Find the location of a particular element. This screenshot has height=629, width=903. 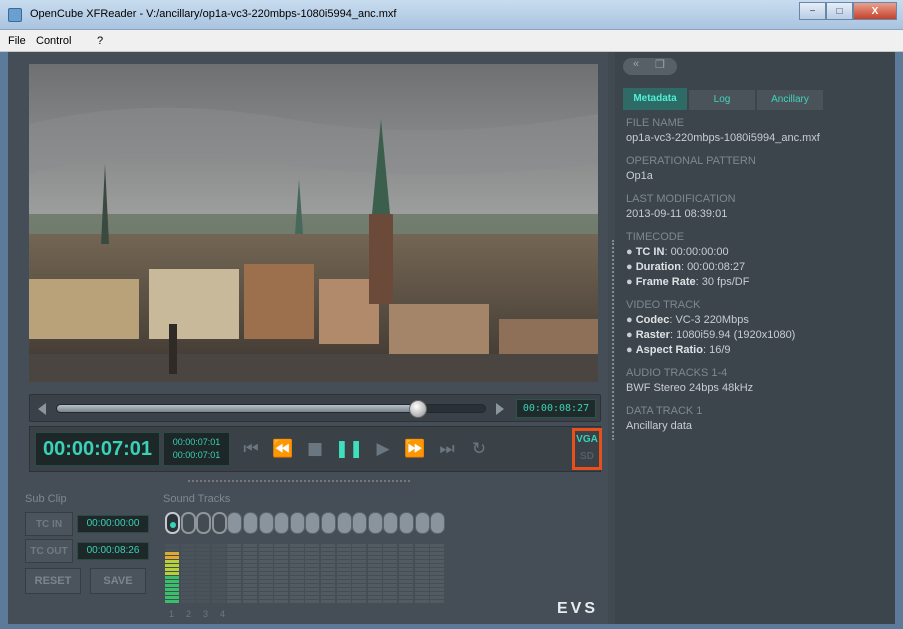

pause-icon: ❚❚ is located at coordinates (349, 449).